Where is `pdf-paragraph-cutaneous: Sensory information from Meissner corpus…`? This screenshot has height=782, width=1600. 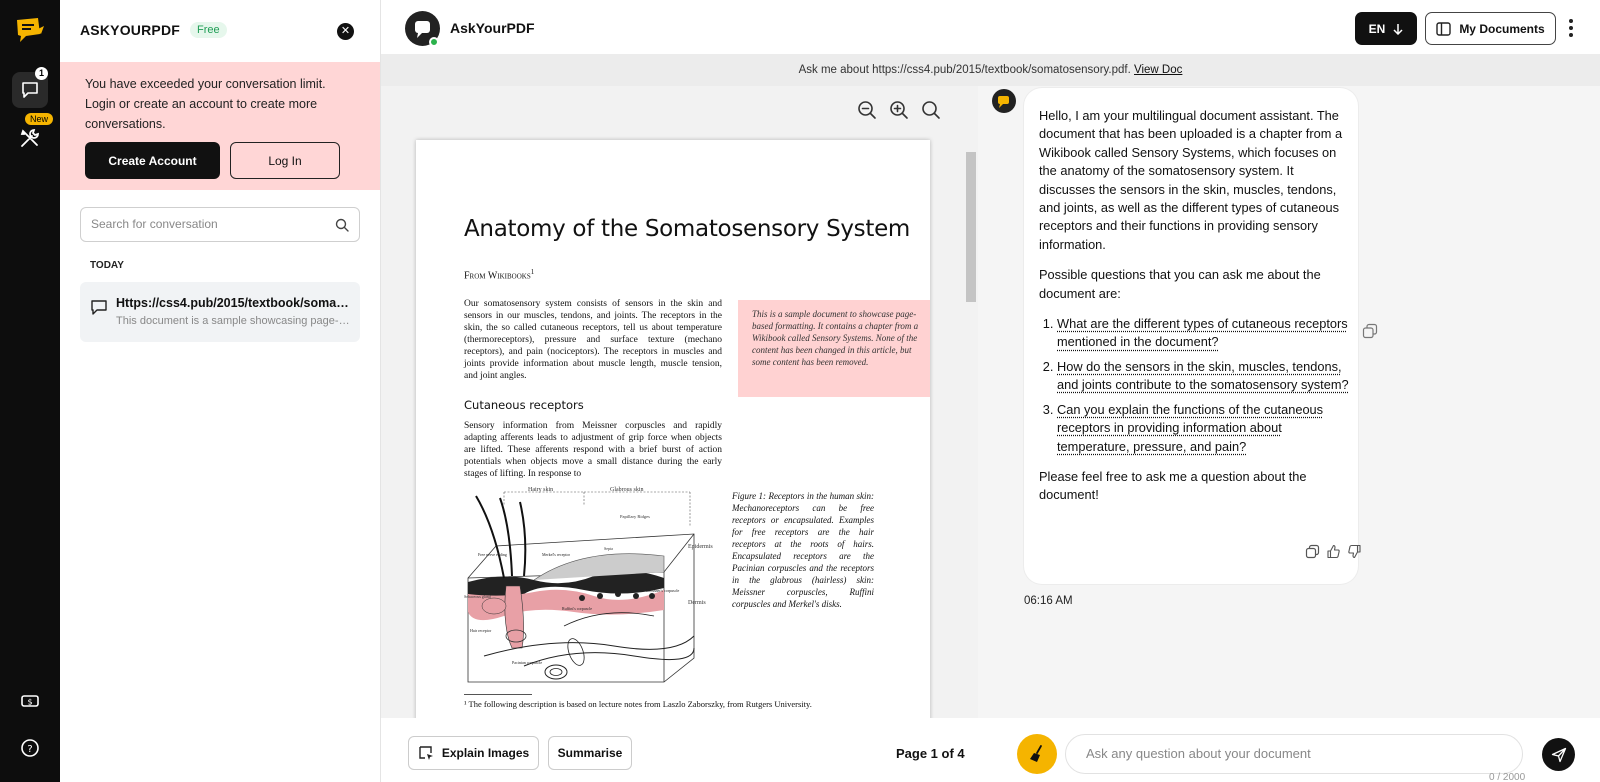
pdf-paragraph-cutaneous: Sensory information from Meissner corpus… is located at coordinates (593, 450).